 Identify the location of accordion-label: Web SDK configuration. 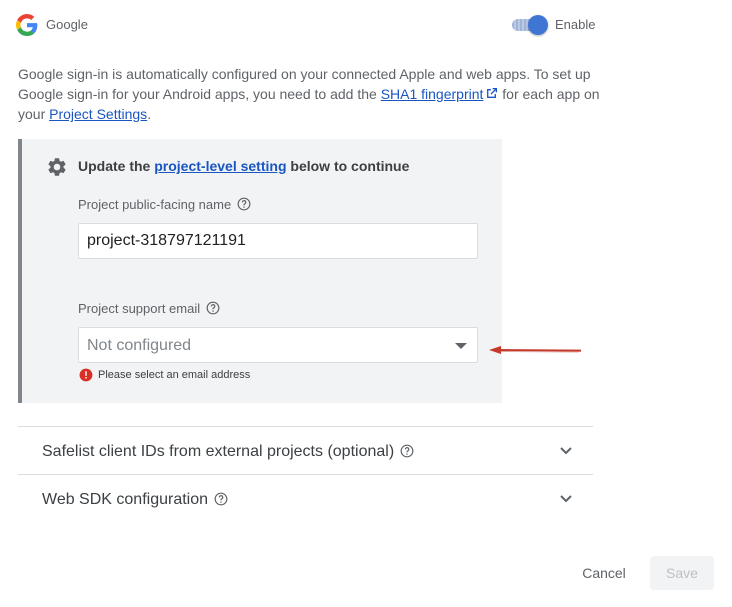
(135, 500).